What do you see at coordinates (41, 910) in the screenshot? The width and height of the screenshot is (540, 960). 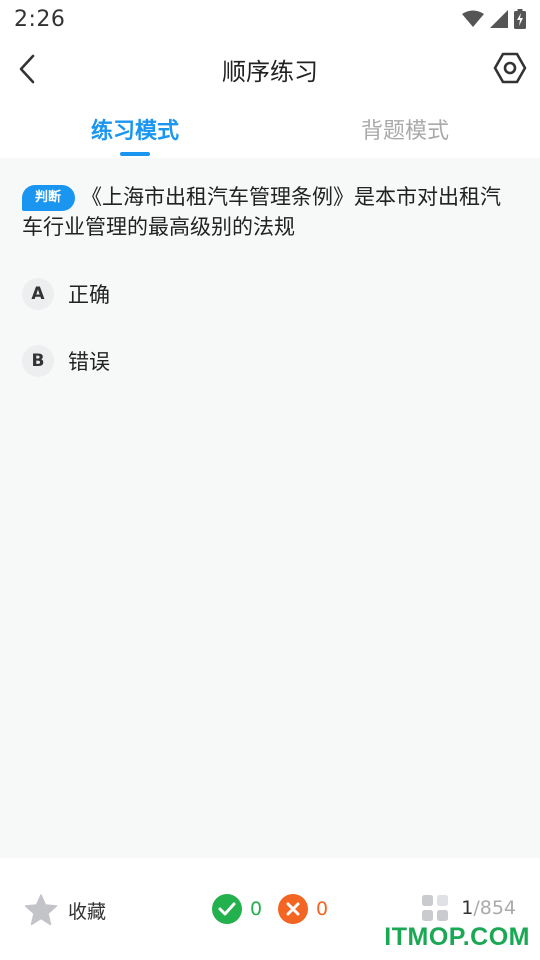 I see `star-icon` at bounding box center [41, 910].